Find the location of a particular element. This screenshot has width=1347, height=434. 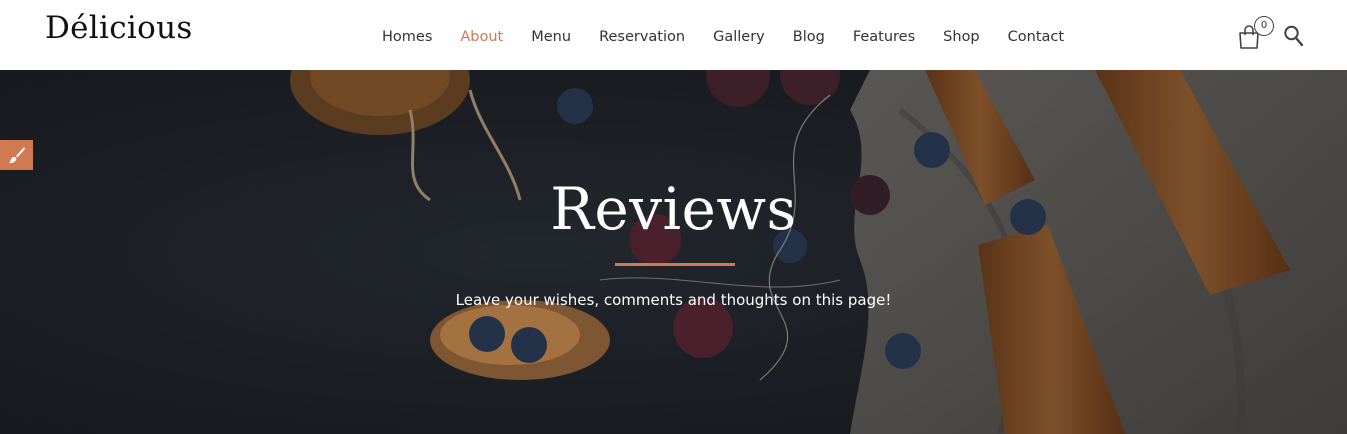

nav-item-blog: Blog is located at coordinates (809, 35).